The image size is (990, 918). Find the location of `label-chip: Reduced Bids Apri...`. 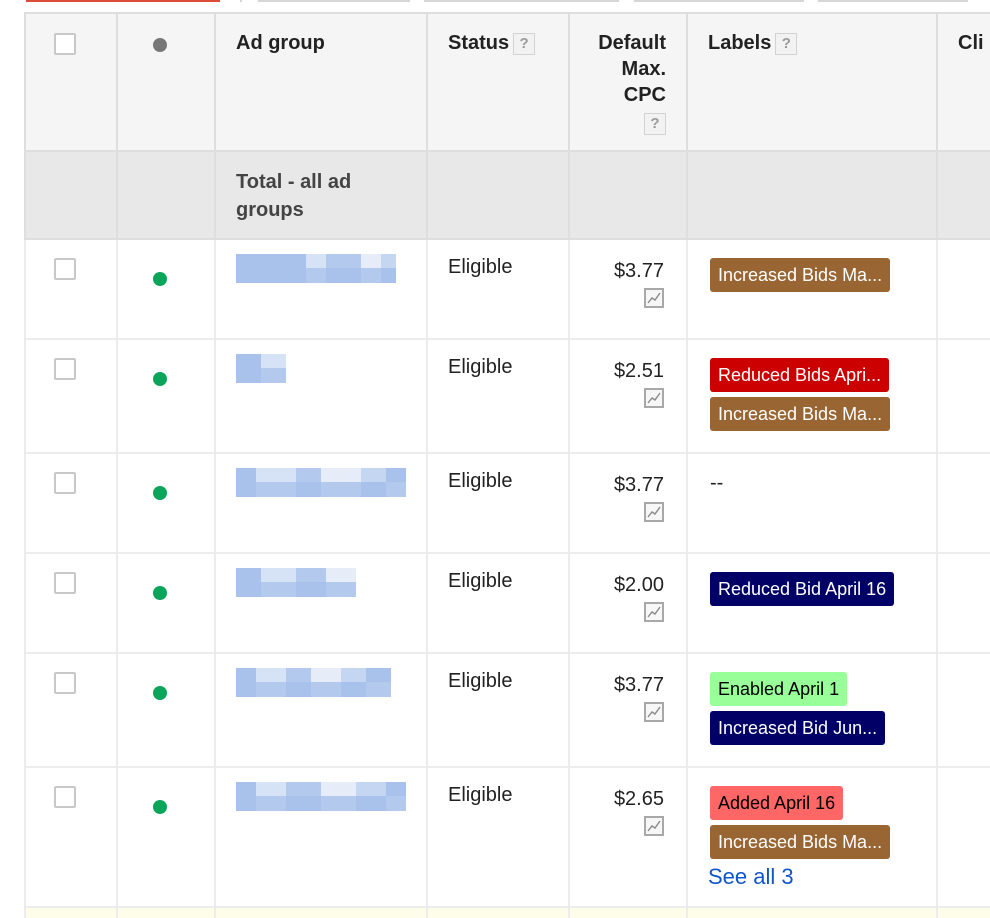

label-chip: Reduced Bids Apri... is located at coordinates (800, 375).